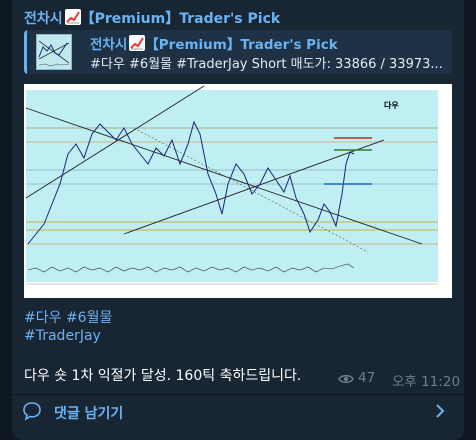 Image resolution: width=476 pixels, height=440 pixels. What do you see at coordinates (391, 105) in the screenshot?
I see `chart-overlay-label: 다우` at bounding box center [391, 105].